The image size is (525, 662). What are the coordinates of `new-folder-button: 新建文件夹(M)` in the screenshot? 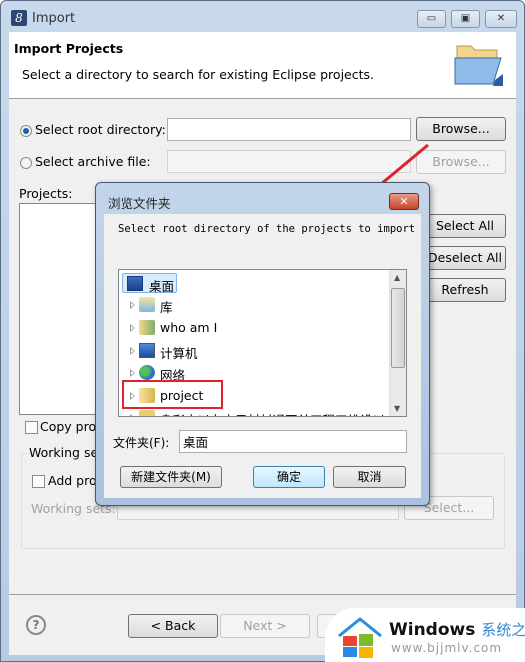 It's located at (171, 477).